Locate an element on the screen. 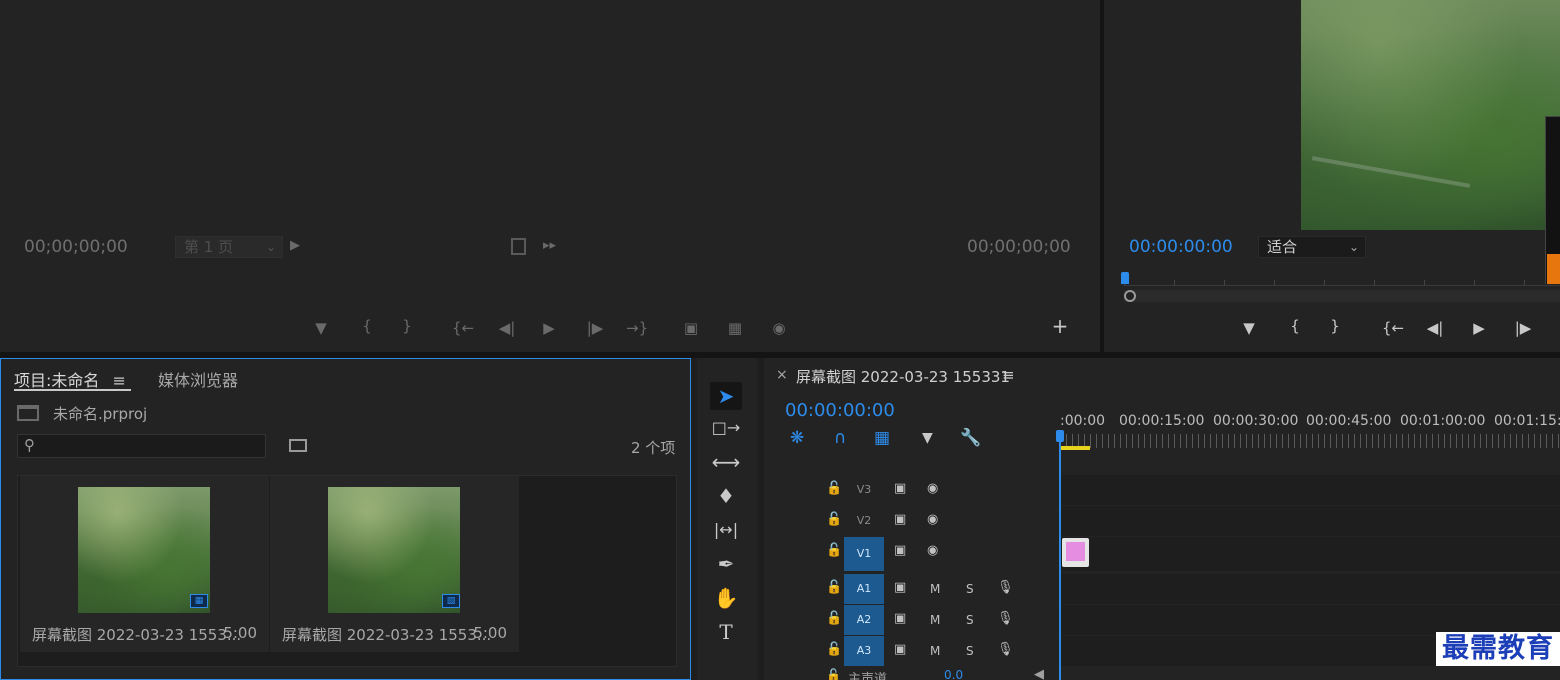  source-timecode-left: 00;00;00;00 is located at coordinates (76, 247).